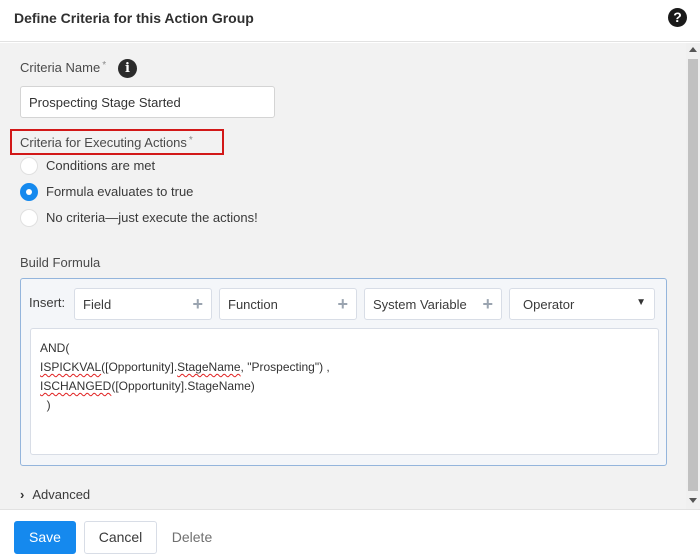  Describe the element at coordinates (143, 304) in the screenshot. I see `insert-field-button: Field +` at that location.